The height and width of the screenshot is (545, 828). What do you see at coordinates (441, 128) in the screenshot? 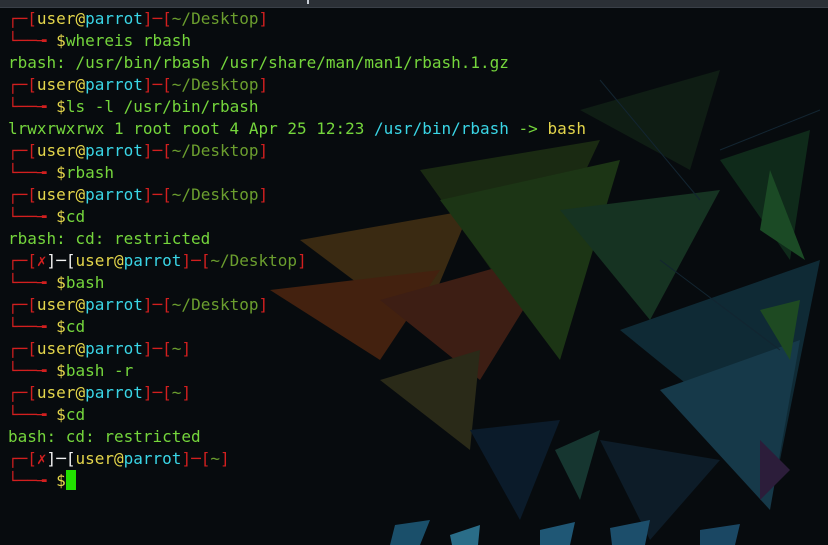
I see `output-link-path: /usr/bin/rbash` at bounding box center [441, 128].